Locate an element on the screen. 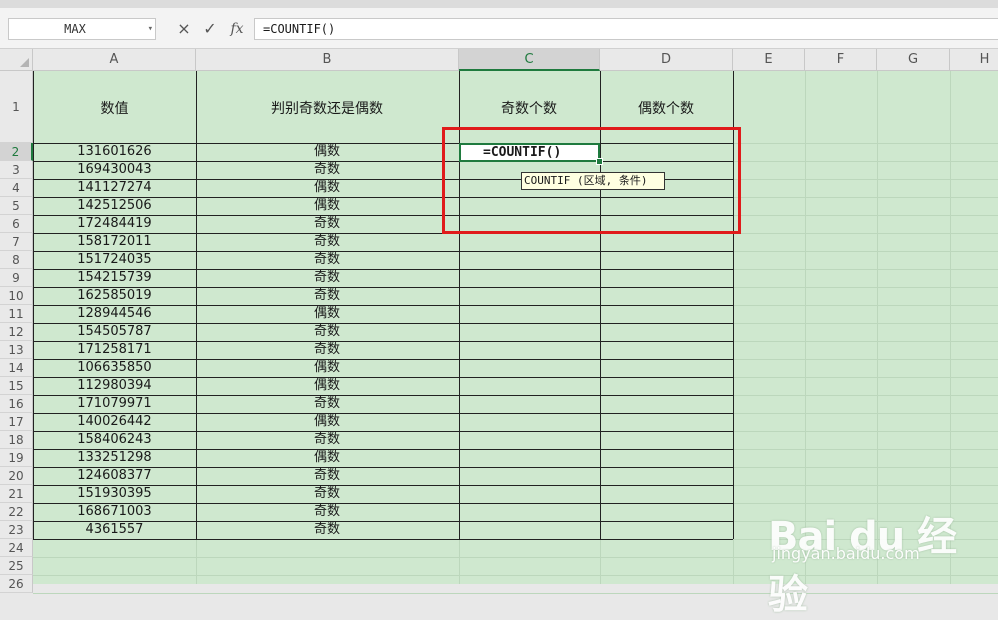 Image resolution: width=998 pixels, height=620 pixels. function-icon: fx is located at coordinates (237, 29).